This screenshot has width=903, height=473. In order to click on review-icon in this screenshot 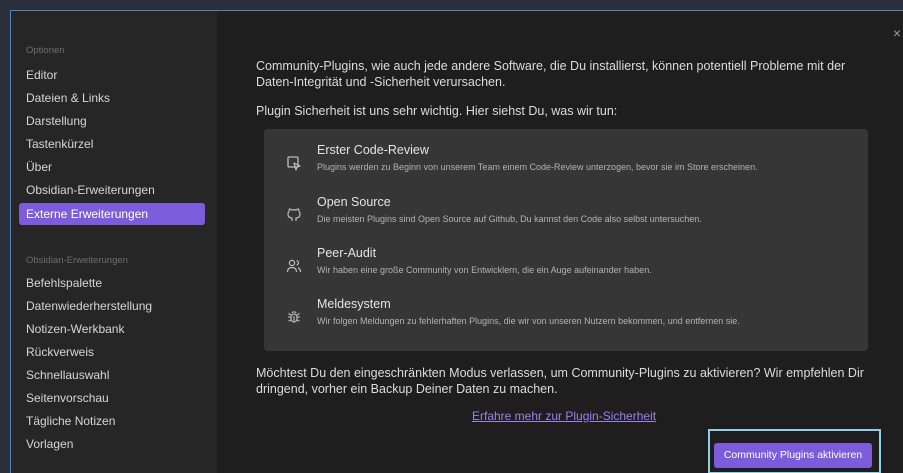, I will do `click(294, 163)`.